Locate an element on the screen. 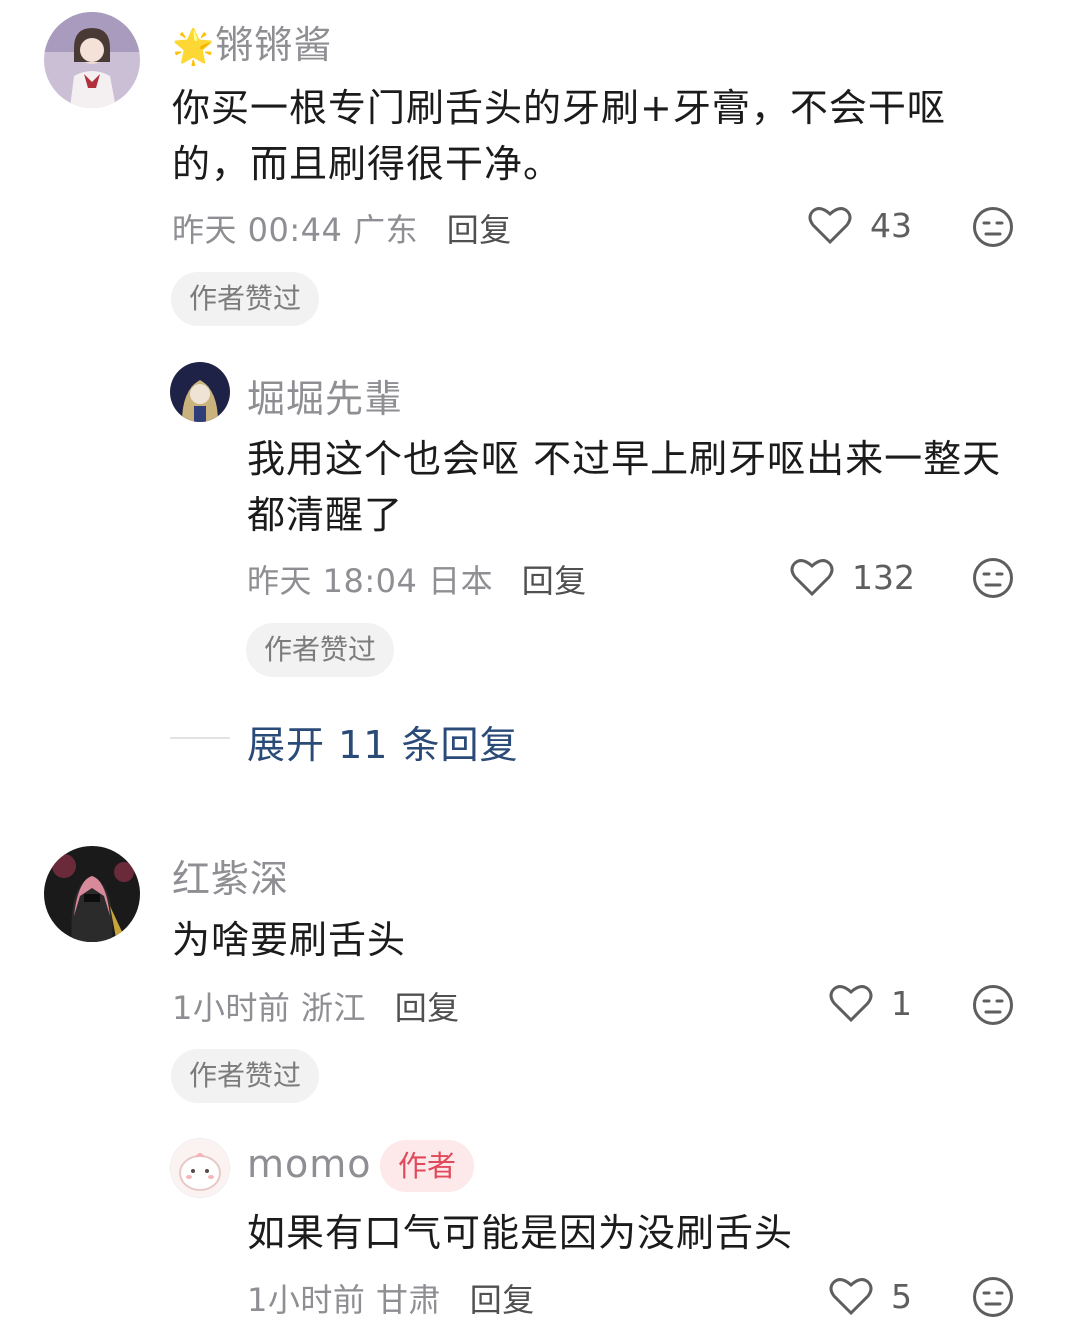 This screenshot has height=1344, width=1079. location: 日本 is located at coordinates (461, 581).